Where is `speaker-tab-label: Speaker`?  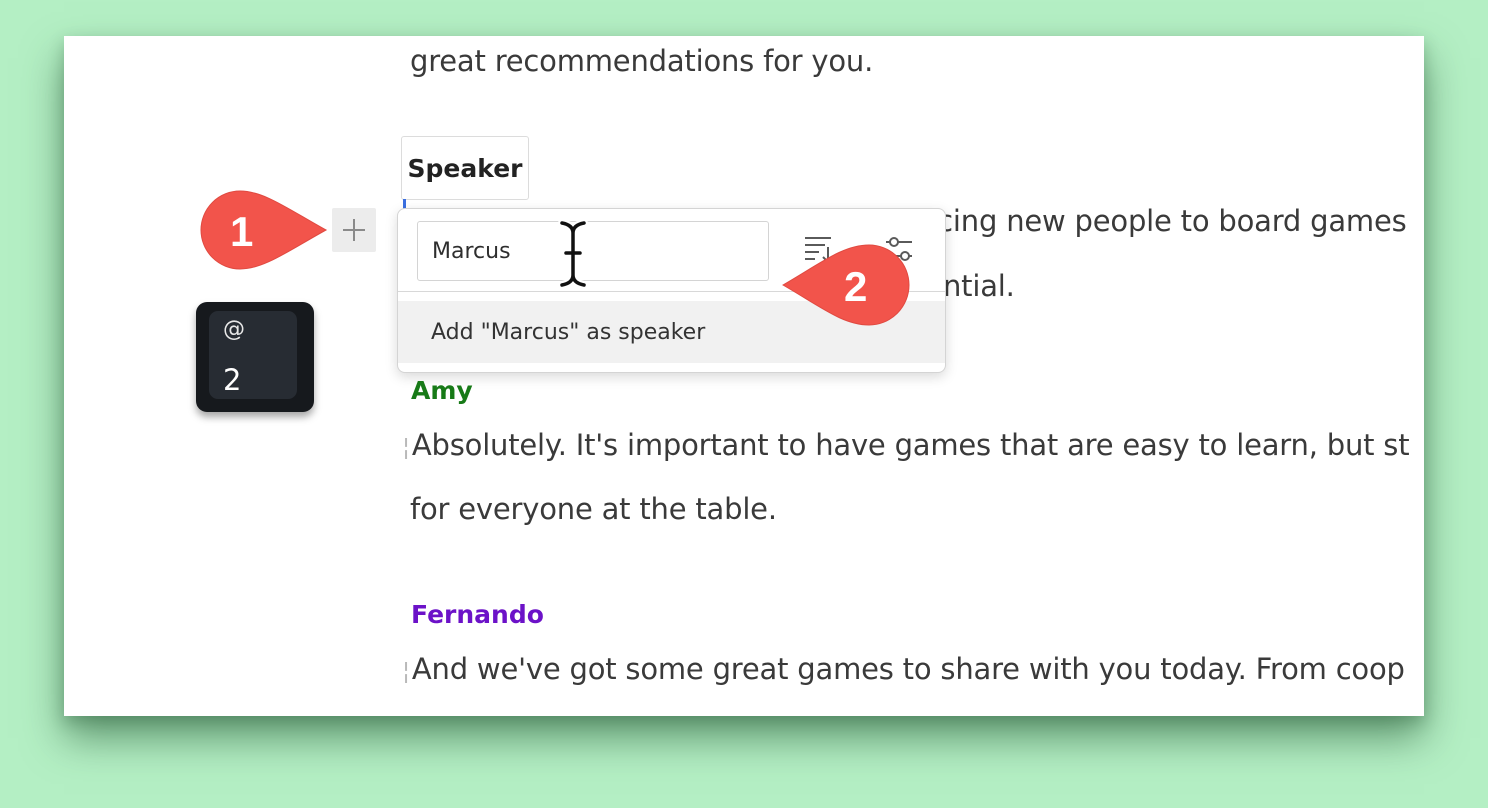 speaker-tab-label: Speaker is located at coordinates (465, 168).